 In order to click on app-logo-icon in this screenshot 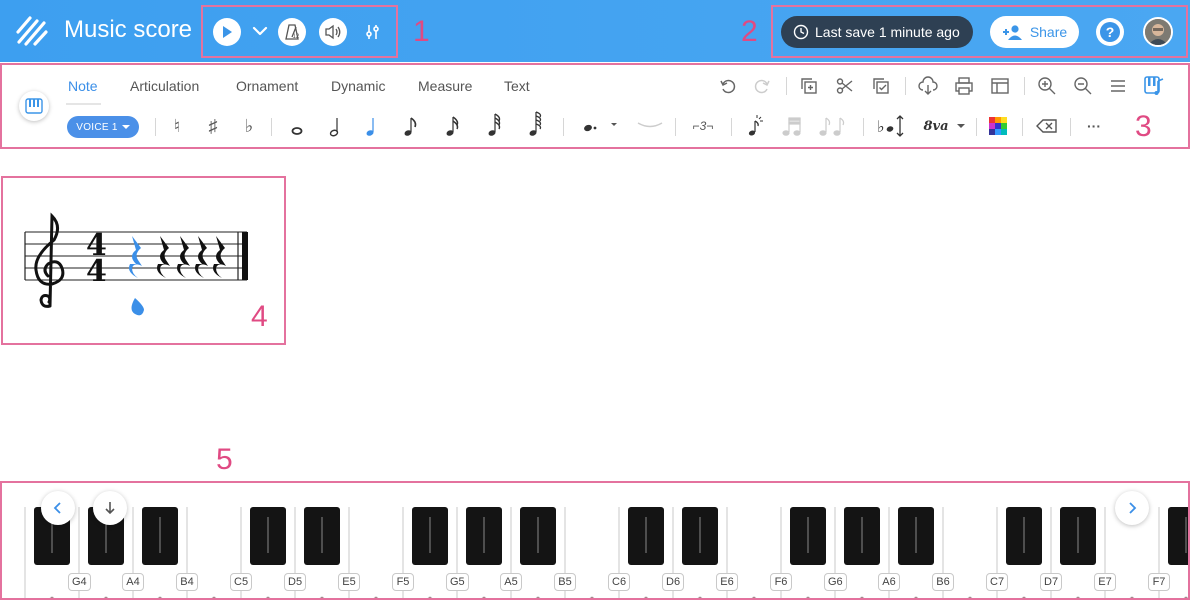, I will do `click(32, 30)`.